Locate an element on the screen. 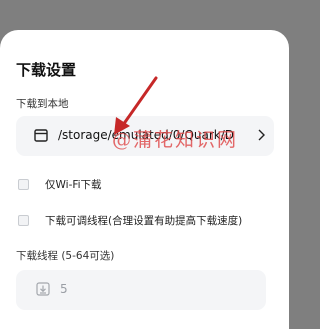  threads-value: 5 is located at coordinates (64, 289).